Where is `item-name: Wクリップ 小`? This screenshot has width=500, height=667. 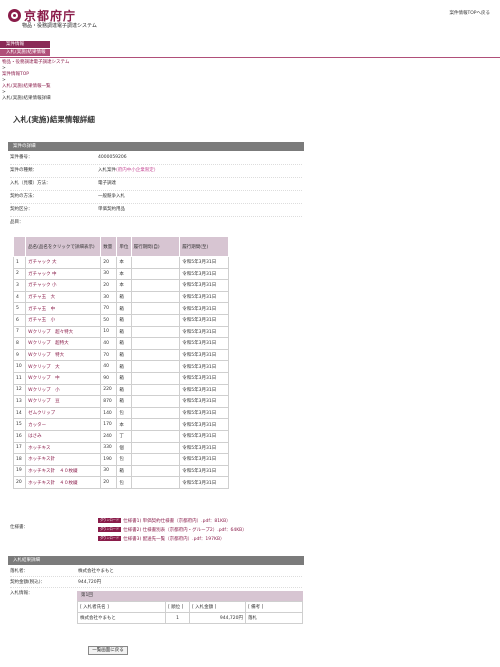 item-name: Wクリップ 小 is located at coordinates (63, 390).